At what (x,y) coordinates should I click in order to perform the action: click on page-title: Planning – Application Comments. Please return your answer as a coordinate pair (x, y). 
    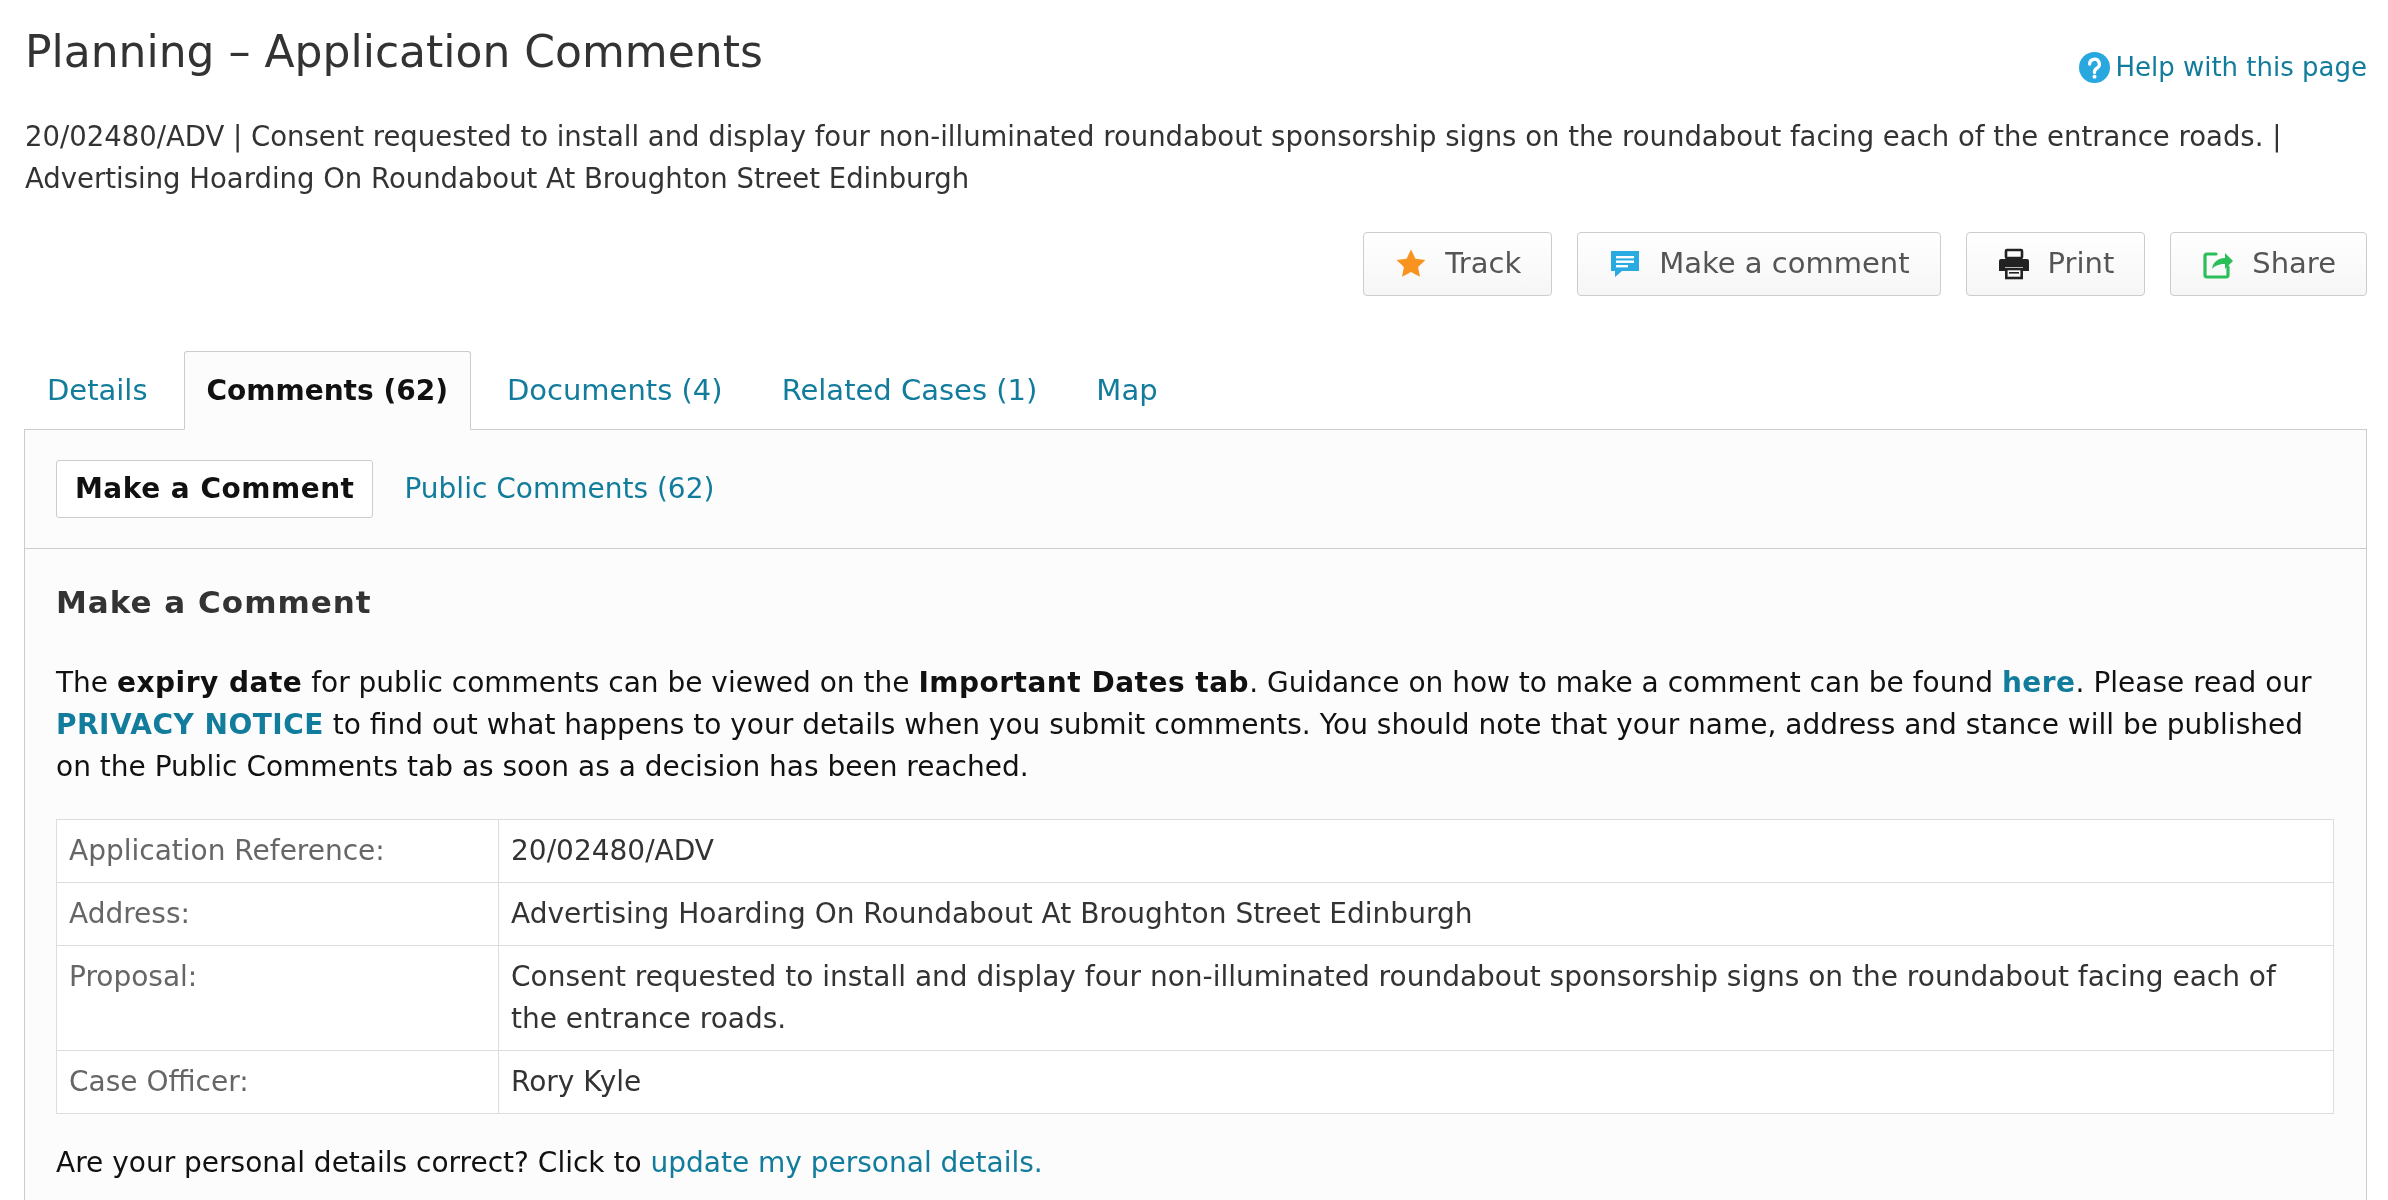
    Looking at the image, I should click on (394, 52).